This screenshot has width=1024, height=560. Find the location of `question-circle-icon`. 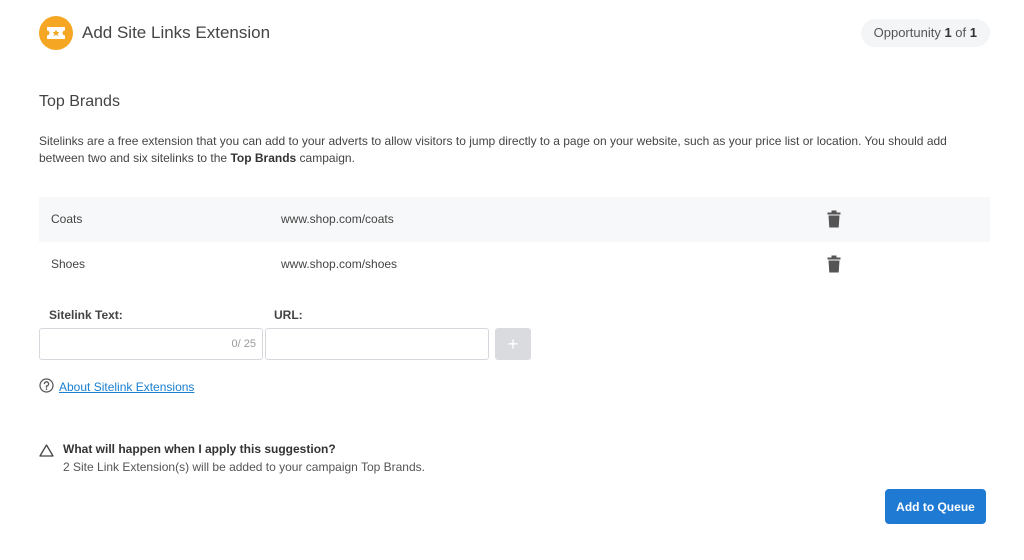

question-circle-icon is located at coordinates (46, 387).